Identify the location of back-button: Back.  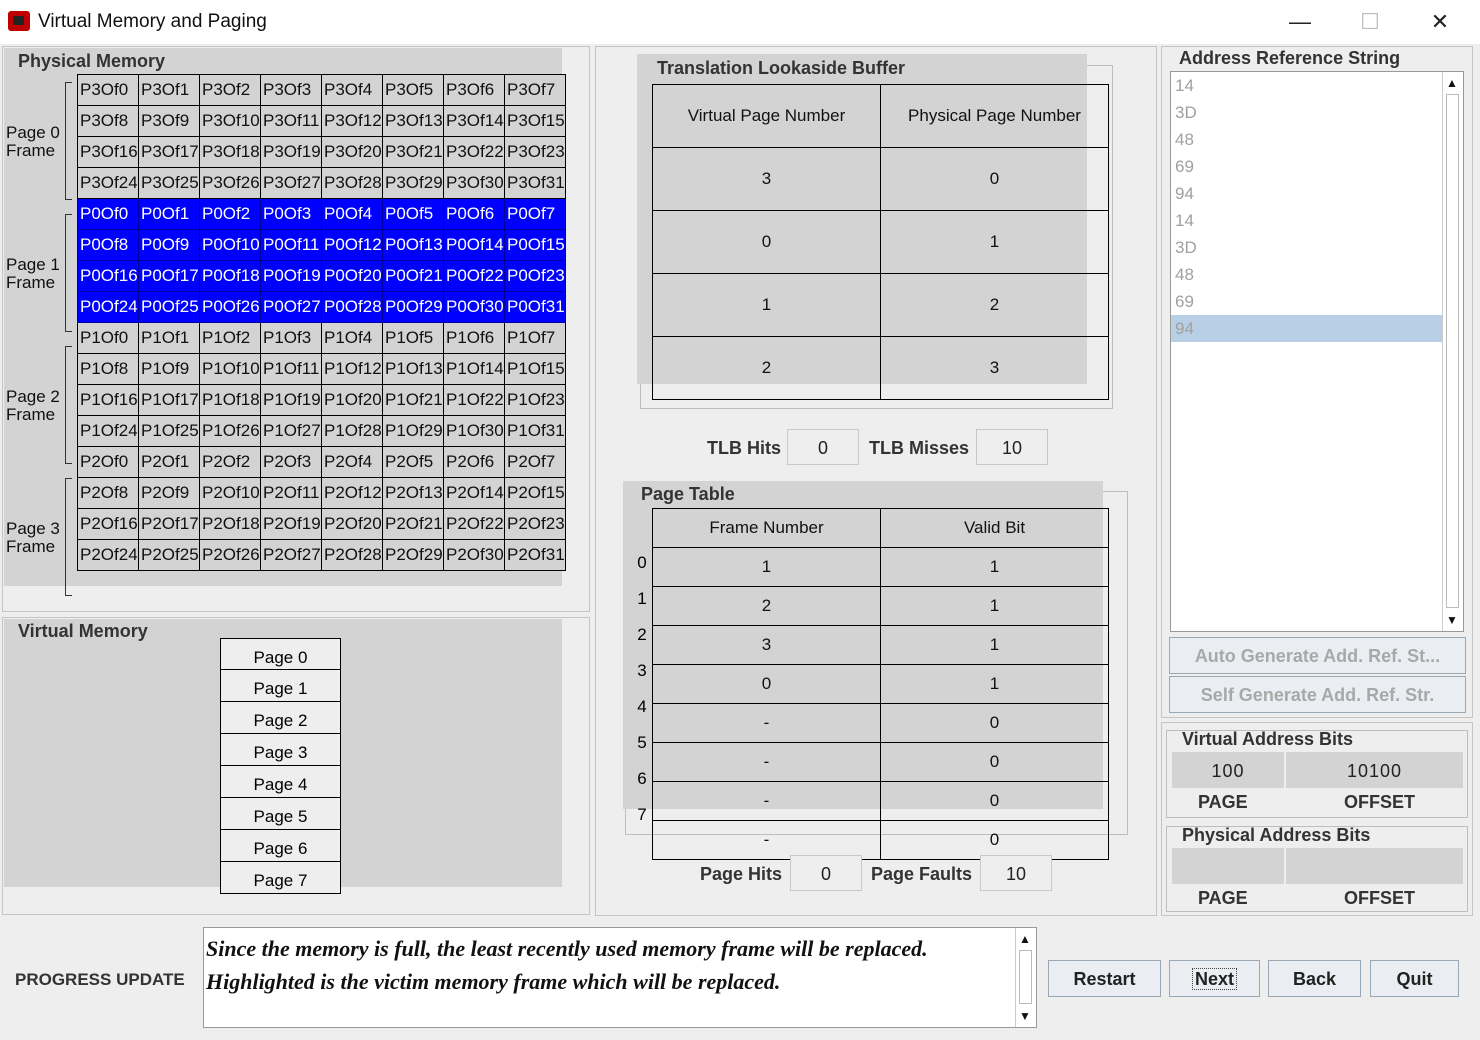
(1314, 978).